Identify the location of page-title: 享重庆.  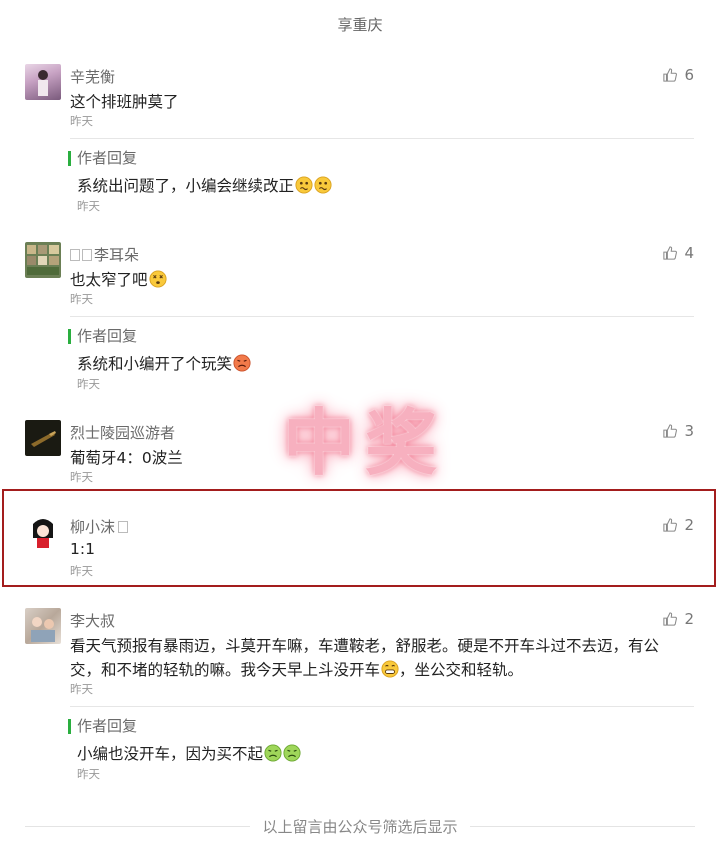
(360, 25).